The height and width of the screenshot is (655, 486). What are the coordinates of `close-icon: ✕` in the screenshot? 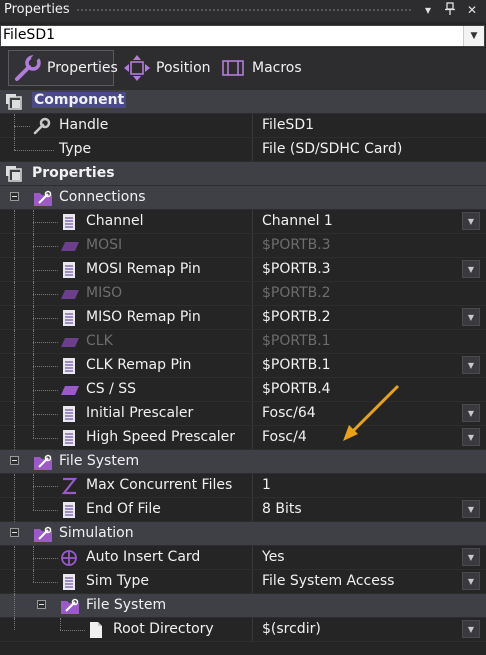 It's located at (472, 10).